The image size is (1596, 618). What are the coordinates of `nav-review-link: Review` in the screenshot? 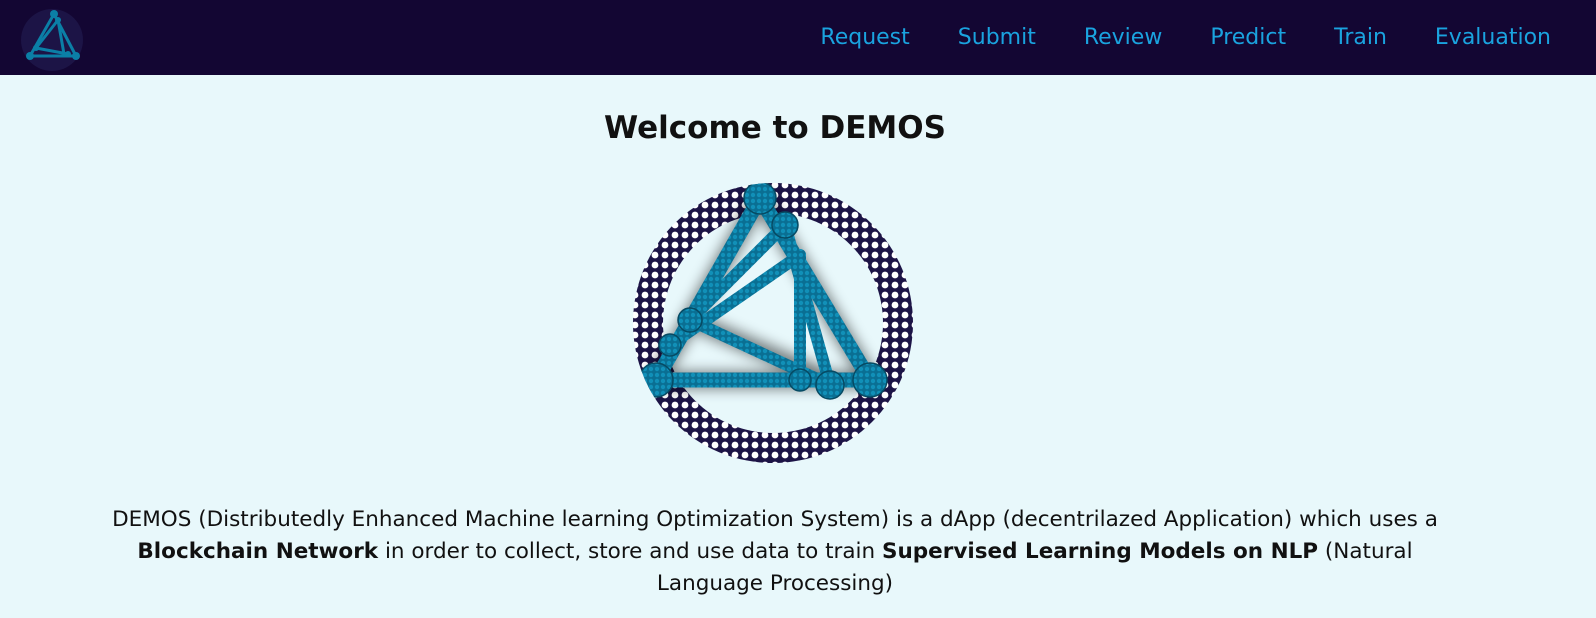 It's located at (1123, 37).